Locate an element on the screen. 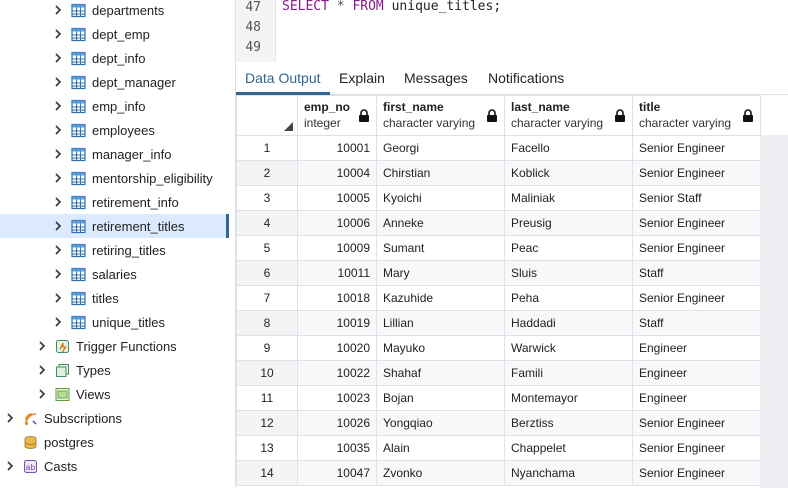  tree-item-dept-manager: dept_manager is located at coordinates (114, 82).